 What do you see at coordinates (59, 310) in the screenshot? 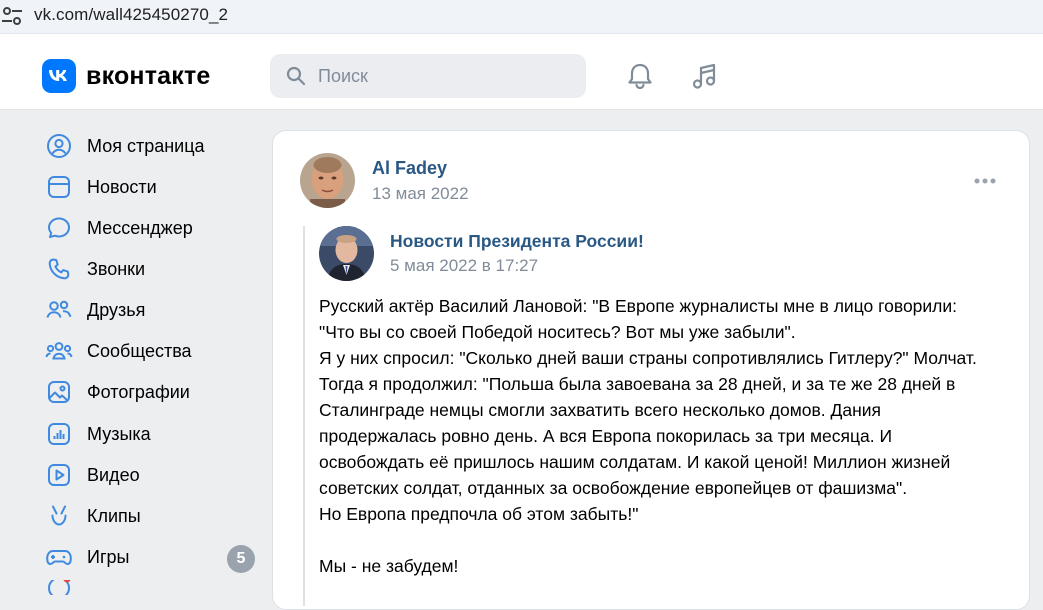
I see `friends-icon` at bounding box center [59, 310].